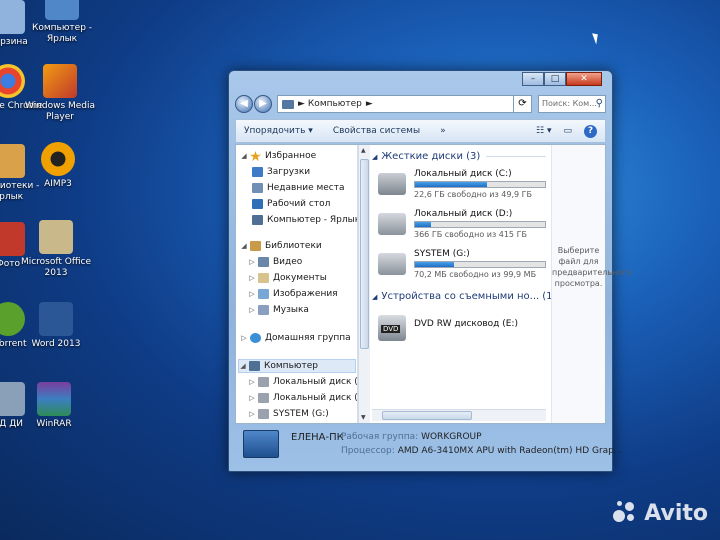 This screenshot has width=720, height=540. Describe the element at coordinates (676, 513) in the screenshot. I see `watermark-text: Avito` at that location.